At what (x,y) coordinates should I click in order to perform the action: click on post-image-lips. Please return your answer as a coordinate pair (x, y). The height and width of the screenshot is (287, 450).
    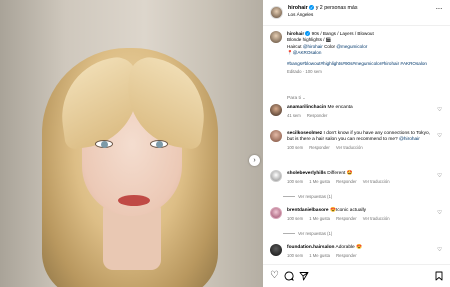
    Looking at the image, I should click on (134, 200).